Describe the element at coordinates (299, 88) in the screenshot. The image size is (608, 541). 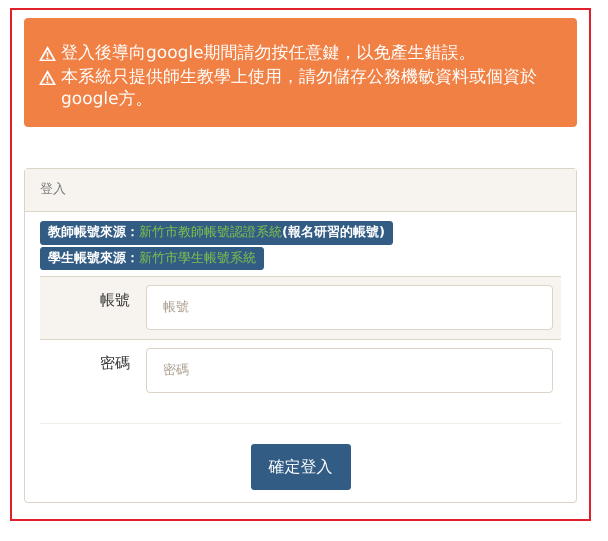
I see `warning-text: 本系統只提供師生教學上使用，請勿儲存公務機敏資料或個資於google方。` at that location.